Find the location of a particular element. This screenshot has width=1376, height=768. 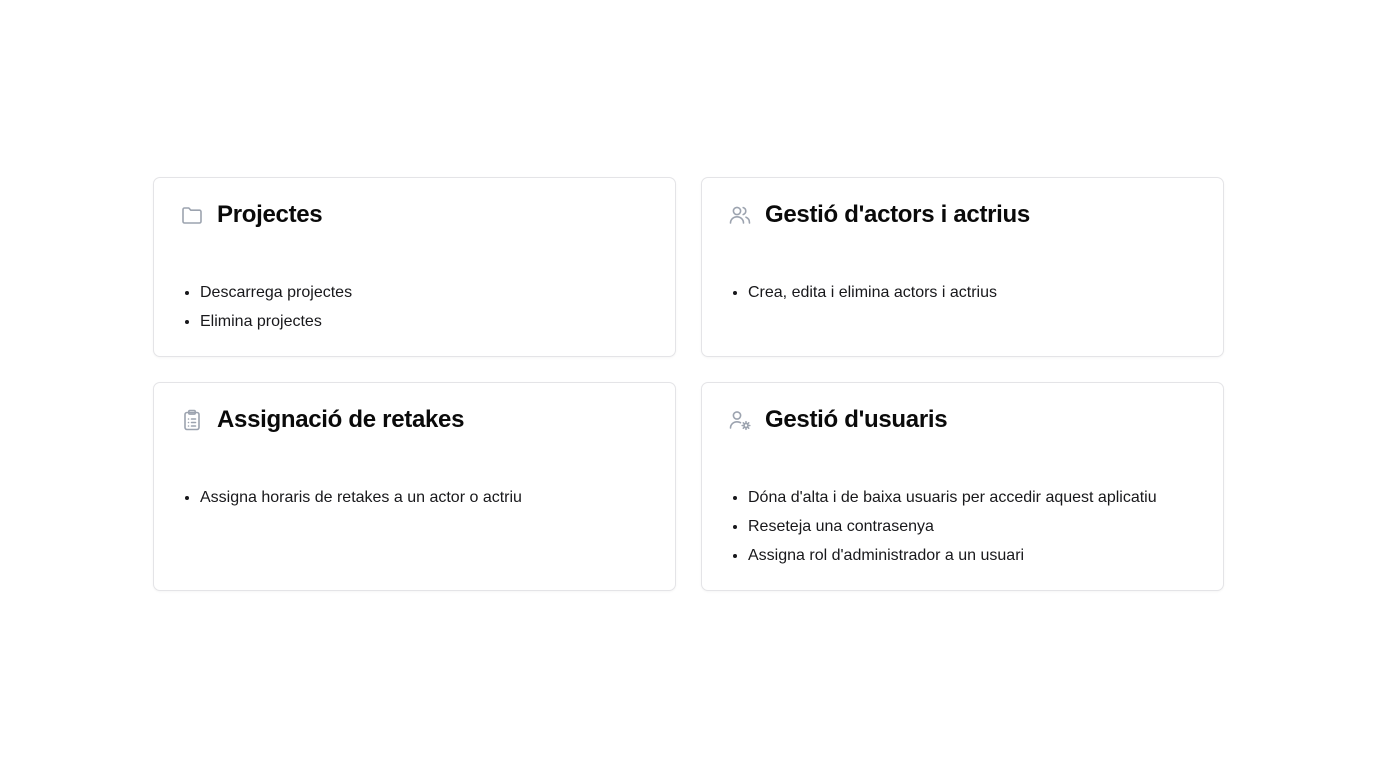

card-feature-list: Crea, edita i elimina actors i actrius is located at coordinates (962, 292).